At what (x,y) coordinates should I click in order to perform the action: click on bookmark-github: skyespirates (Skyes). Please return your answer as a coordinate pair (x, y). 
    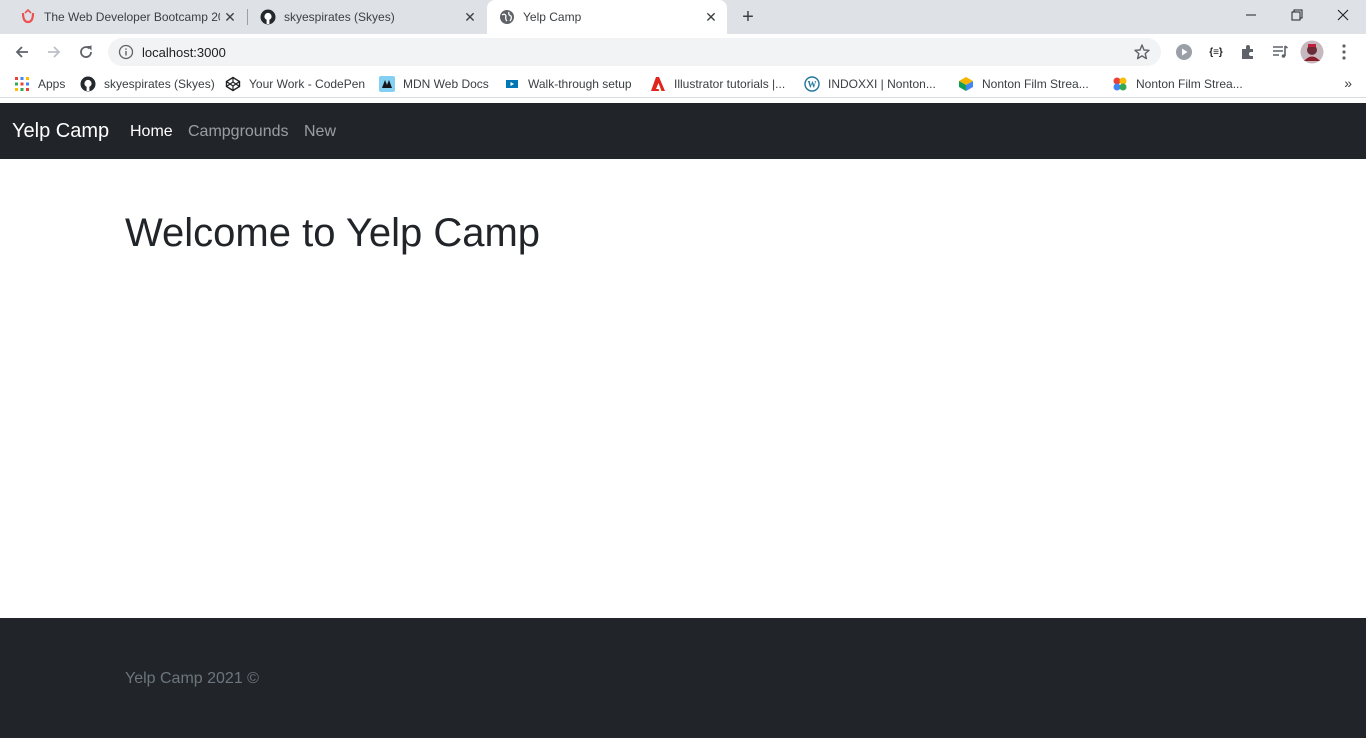
    Looking at the image, I should click on (147, 84).